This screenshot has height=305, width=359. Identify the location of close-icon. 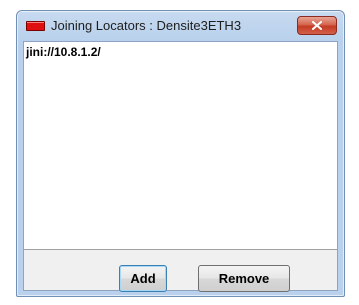
(317, 25).